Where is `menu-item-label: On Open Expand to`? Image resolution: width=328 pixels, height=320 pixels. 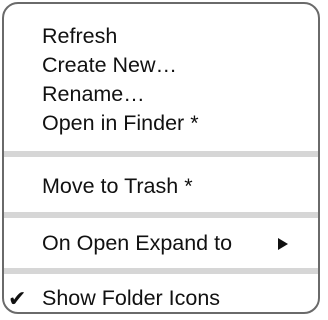 menu-item-label: On Open Expand to is located at coordinates (137, 243).